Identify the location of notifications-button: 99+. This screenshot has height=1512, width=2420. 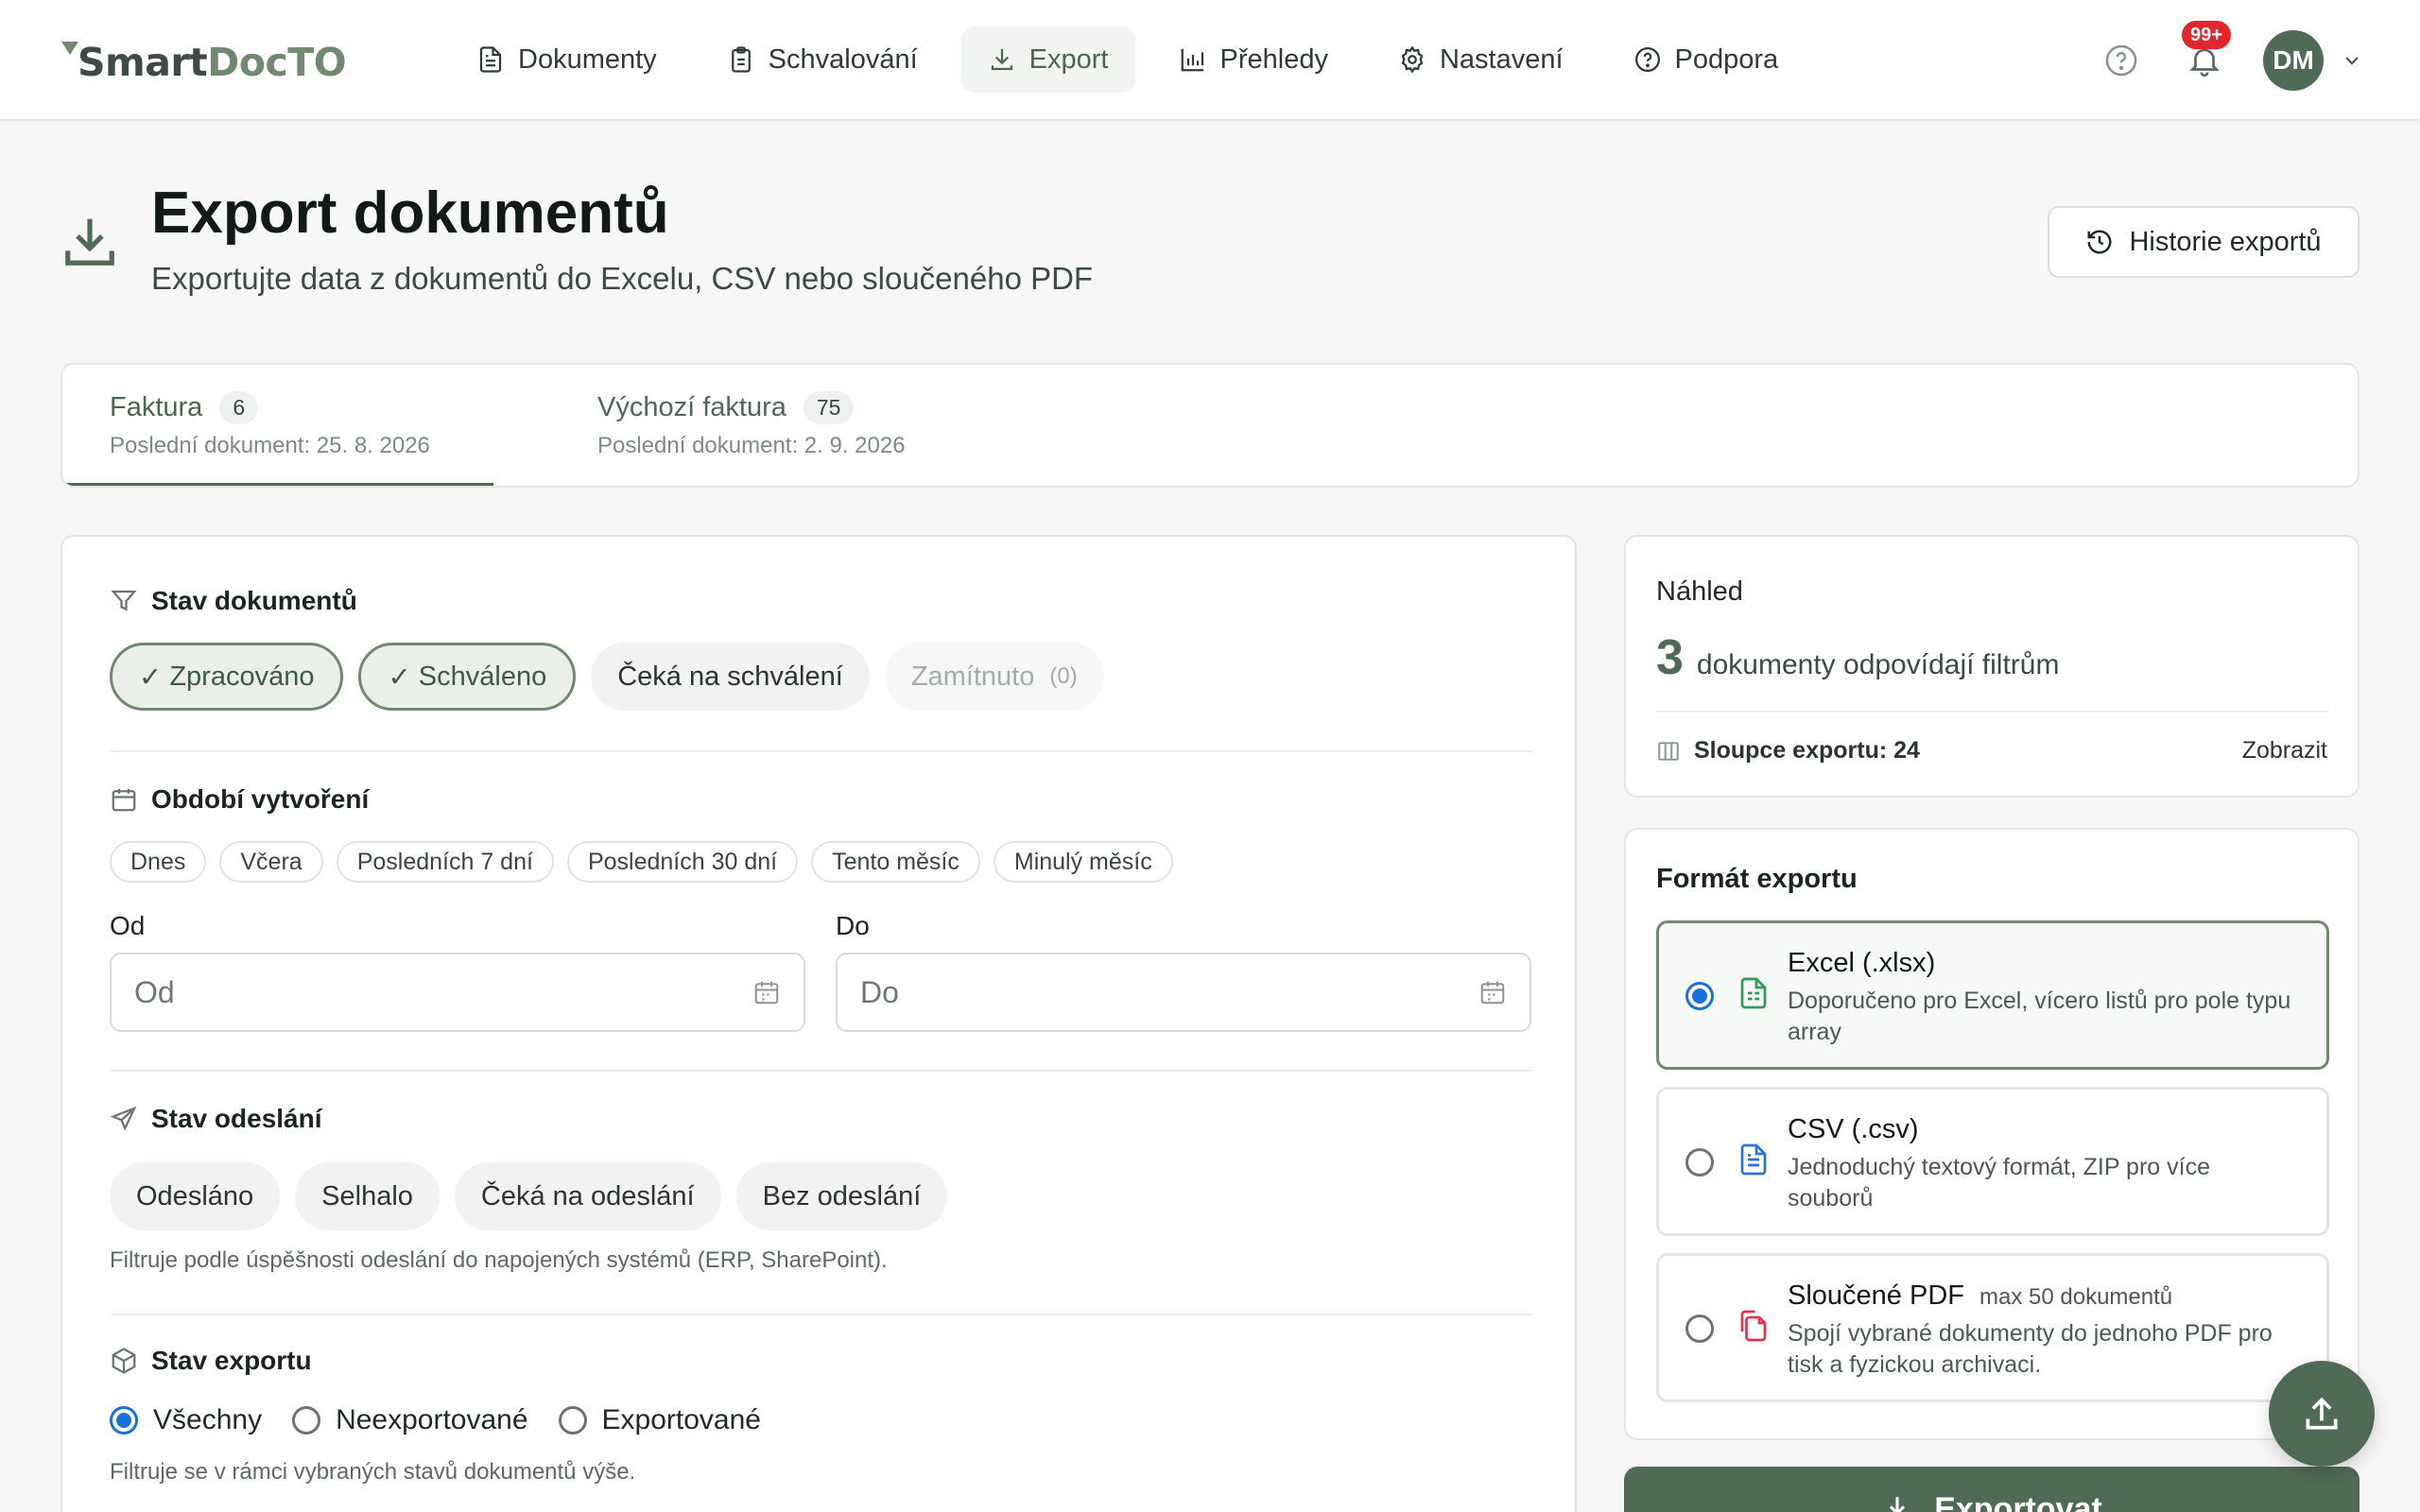
(2205, 53).